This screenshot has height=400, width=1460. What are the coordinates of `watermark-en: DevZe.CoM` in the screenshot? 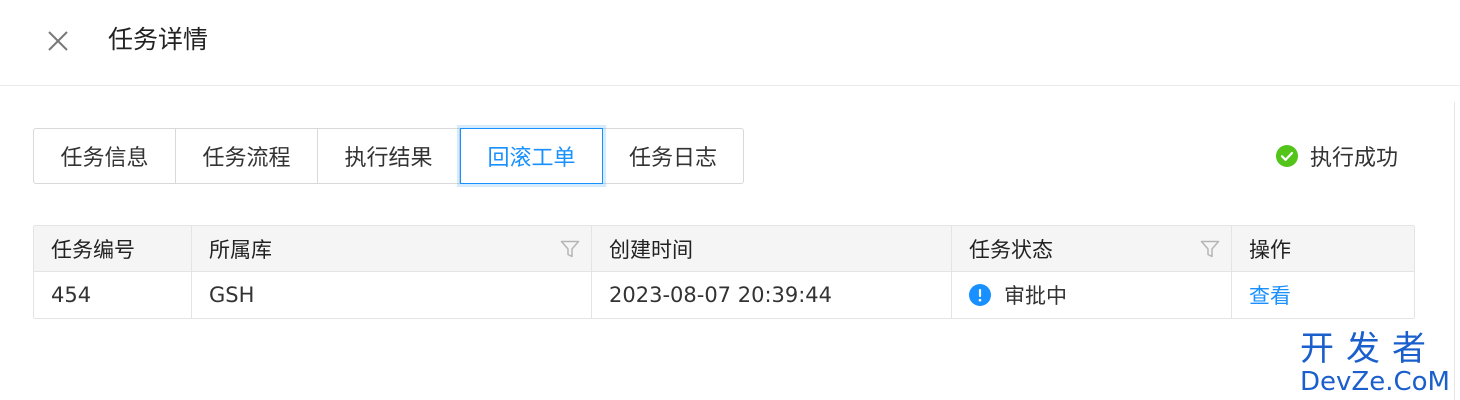 It's located at (1375, 382).